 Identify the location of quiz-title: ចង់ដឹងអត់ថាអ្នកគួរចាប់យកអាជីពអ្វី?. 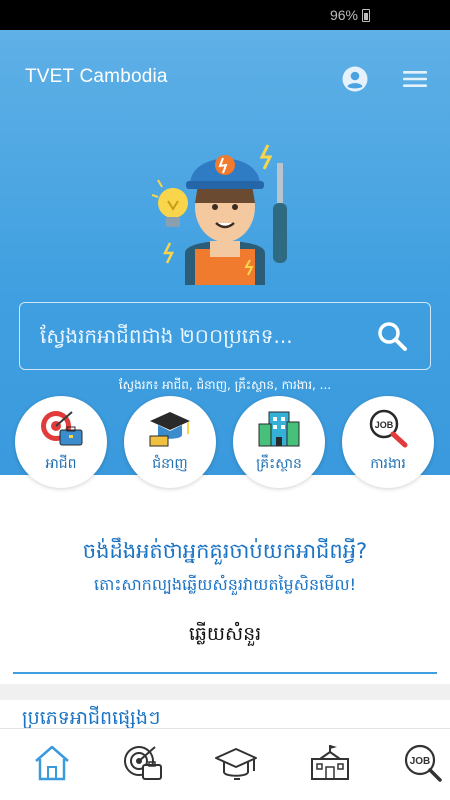
(225, 551).